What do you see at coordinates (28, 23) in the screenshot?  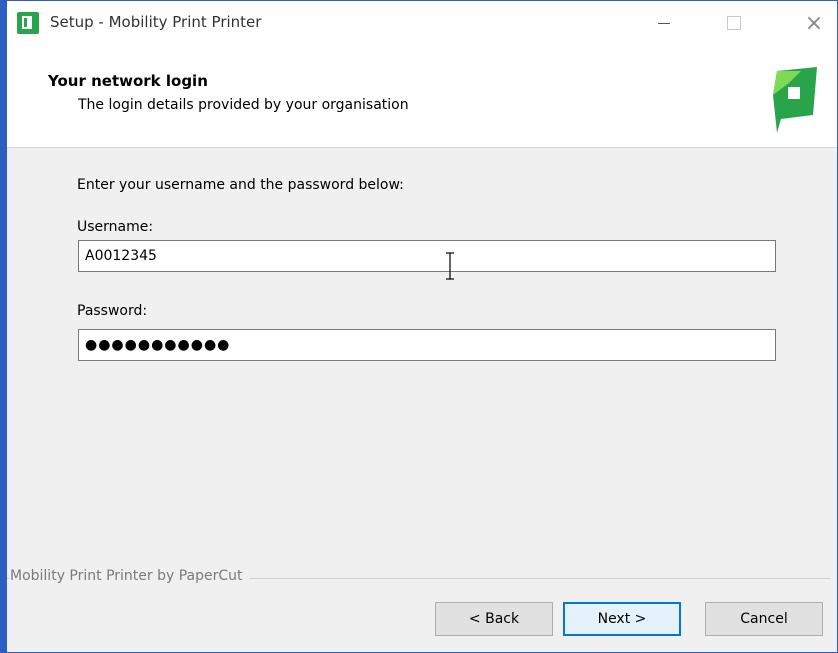 I see `papercut-app-icon` at bounding box center [28, 23].